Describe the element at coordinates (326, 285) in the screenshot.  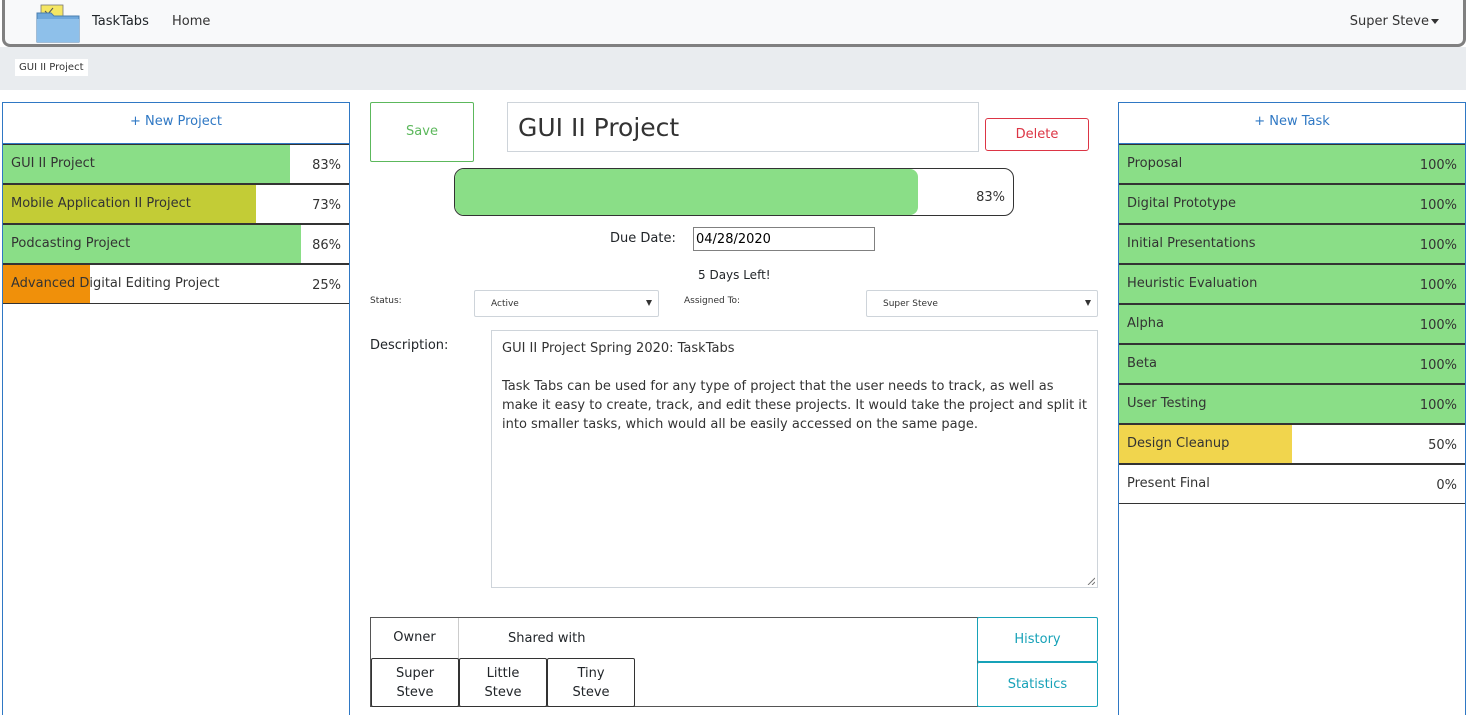
I see `project-item-percent: 25%` at that location.